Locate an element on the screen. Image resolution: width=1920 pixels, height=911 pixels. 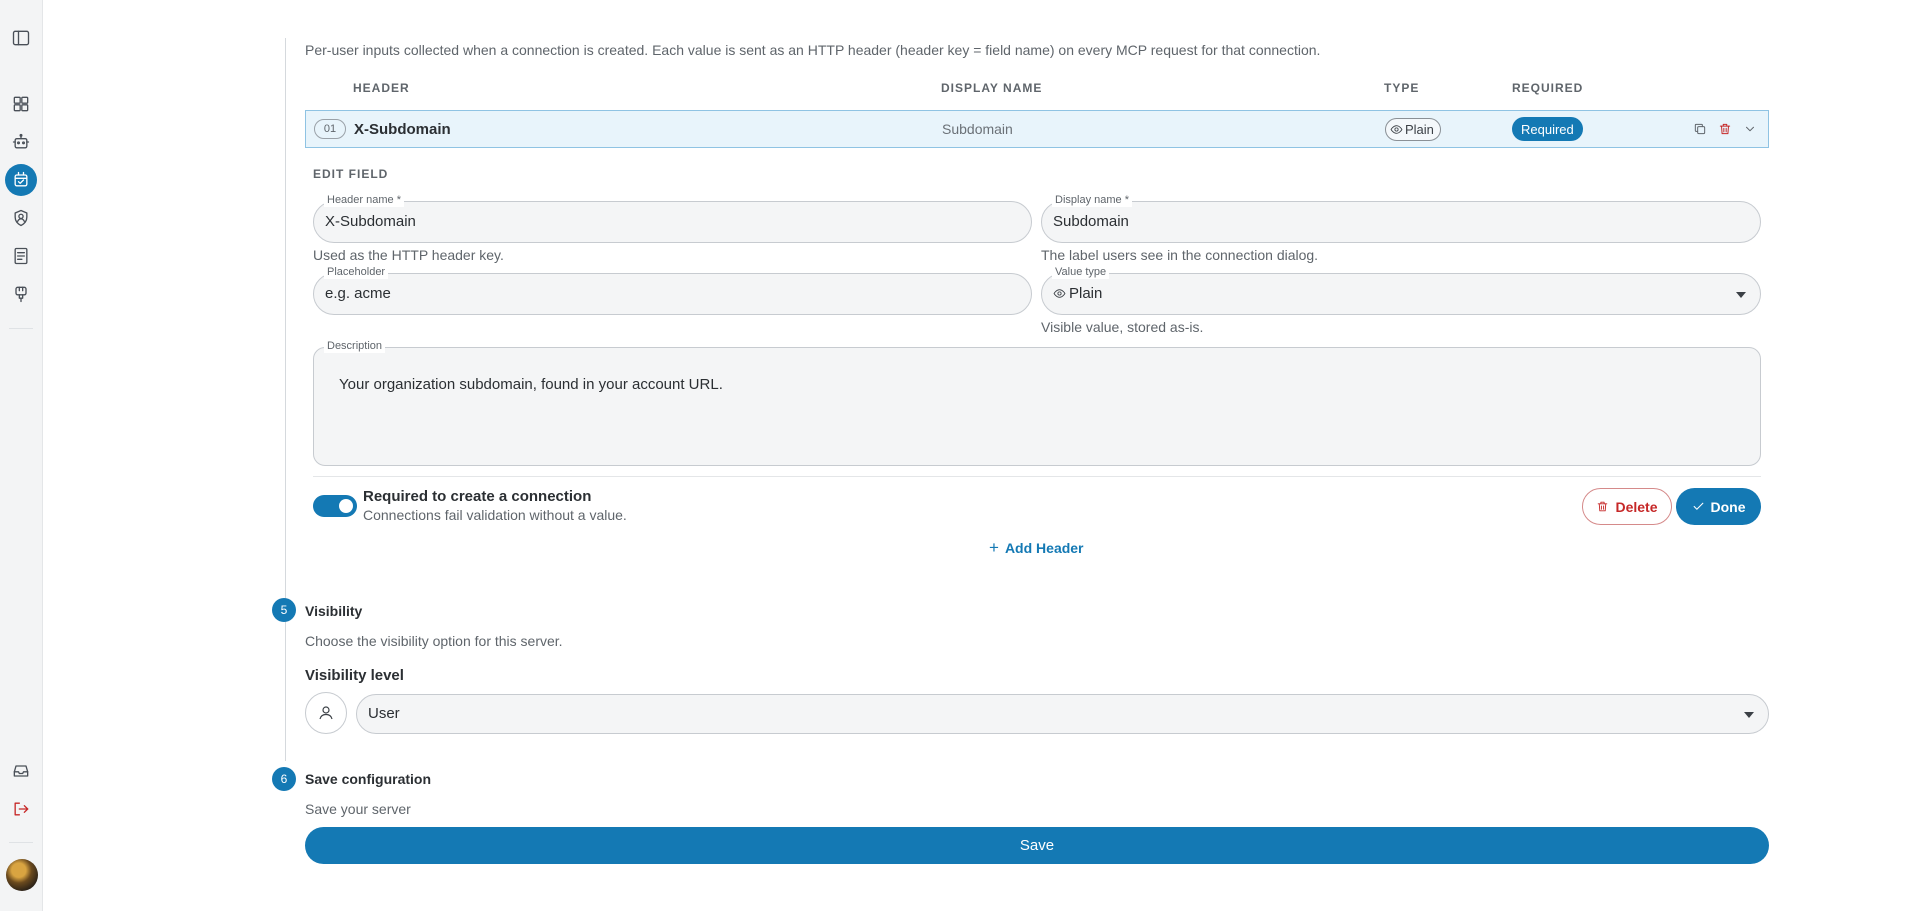
display-name-value: Subdomain is located at coordinates (1091, 221).